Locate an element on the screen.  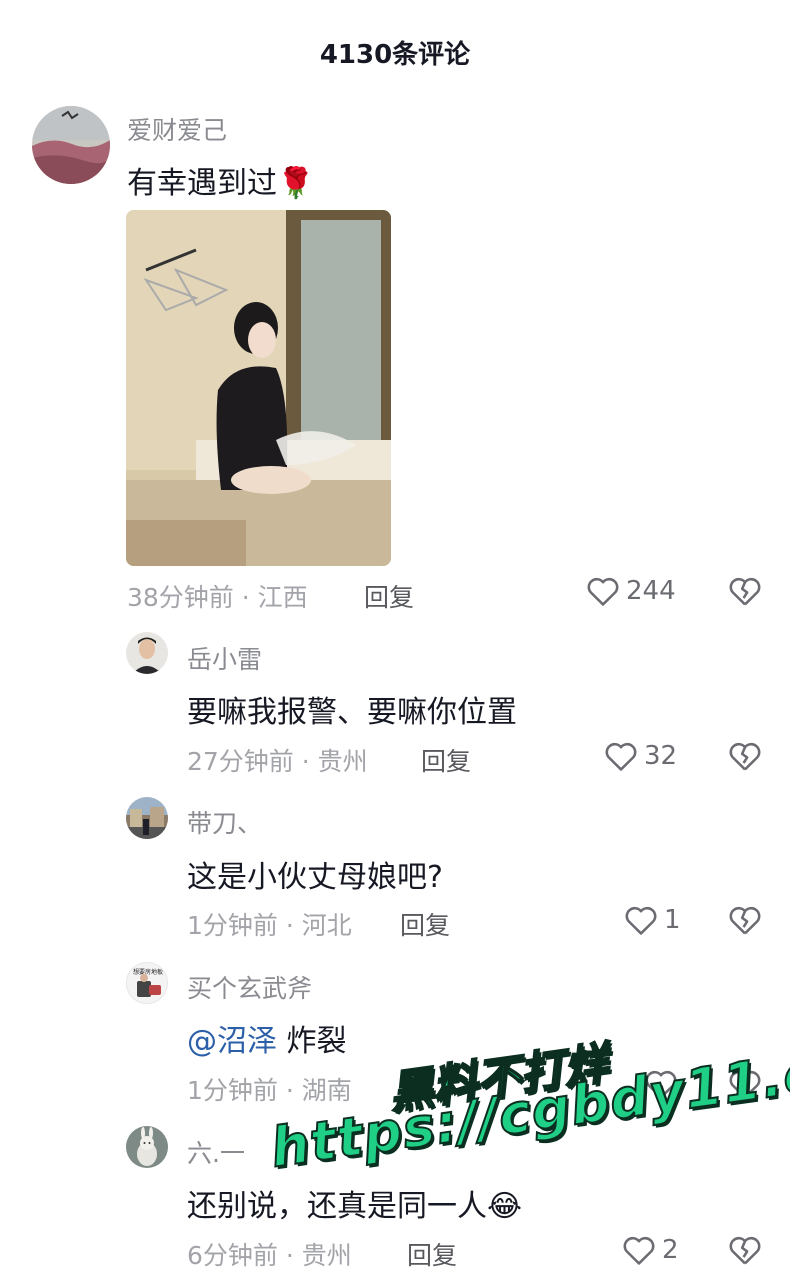
comment-text-body: 有幸遇到过 is located at coordinates (202, 183).